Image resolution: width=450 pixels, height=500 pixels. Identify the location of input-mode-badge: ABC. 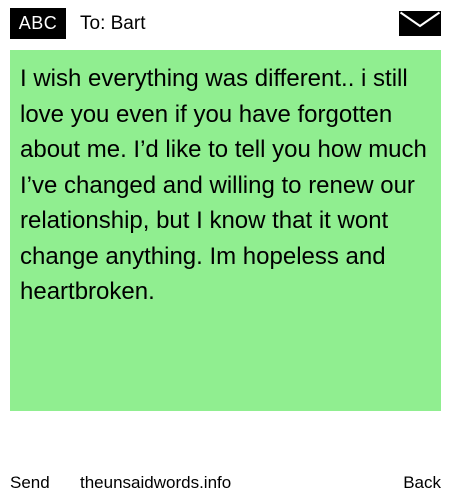
(38, 23).